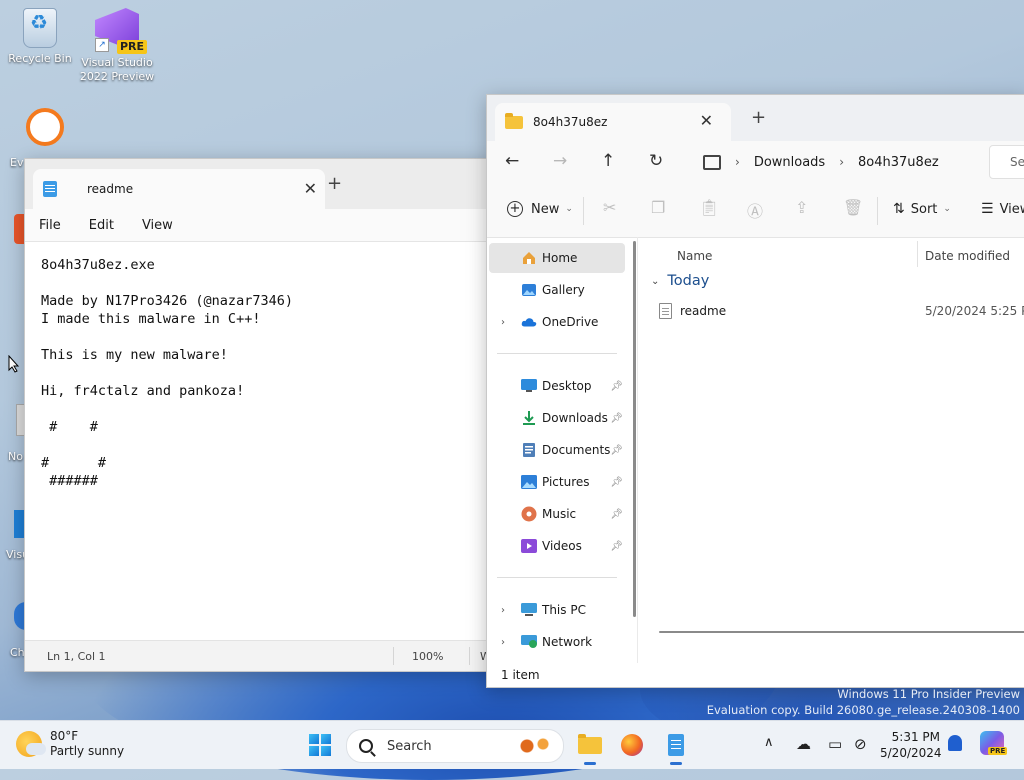 Image resolution: width=1024 pixels, height=780 pixels. What do you see at coordinates (769, 742) in the screenshot?
I see `chevron-up-icon: ∧` at bounding box center [769, 742].